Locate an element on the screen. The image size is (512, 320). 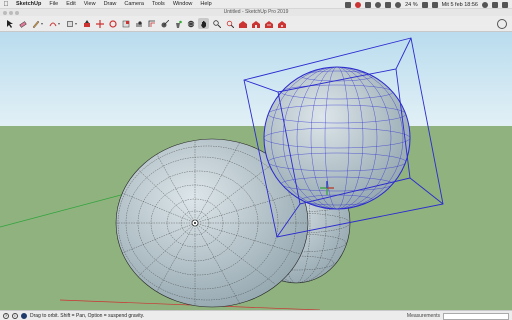
line-tool-button: ▾ is located at coordinates (37, 23).